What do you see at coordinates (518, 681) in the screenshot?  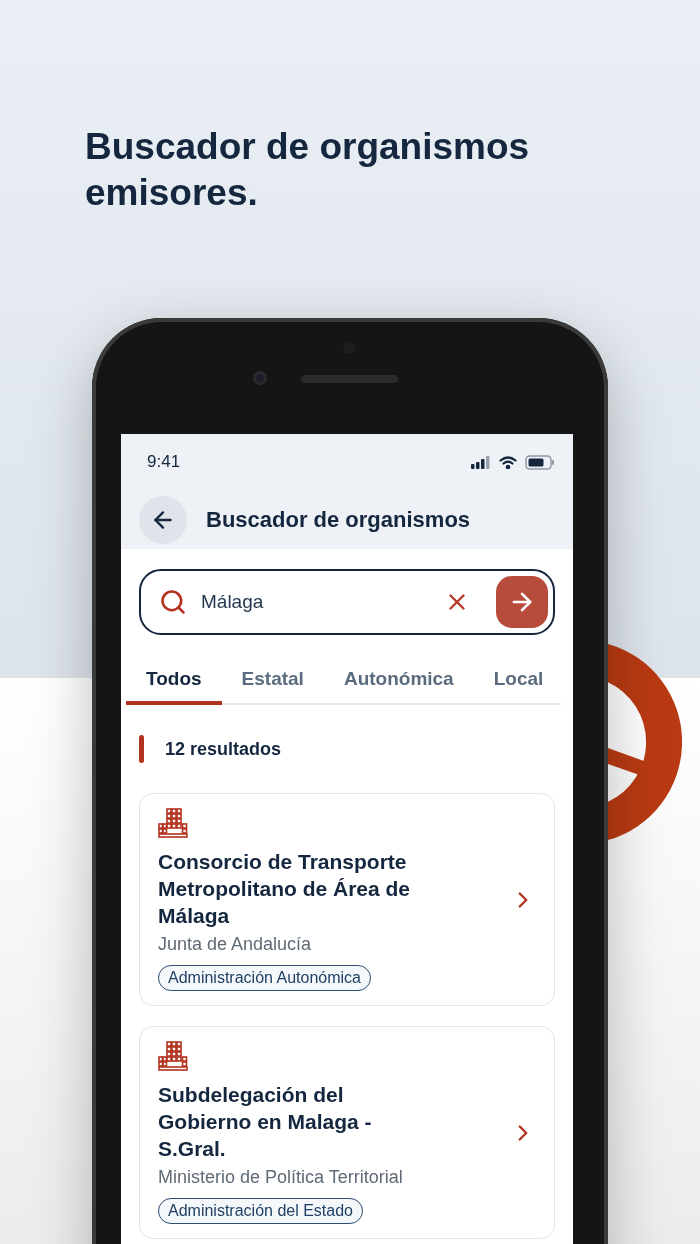 I see `filter-tab: Local` at bounding box center [518, 681].